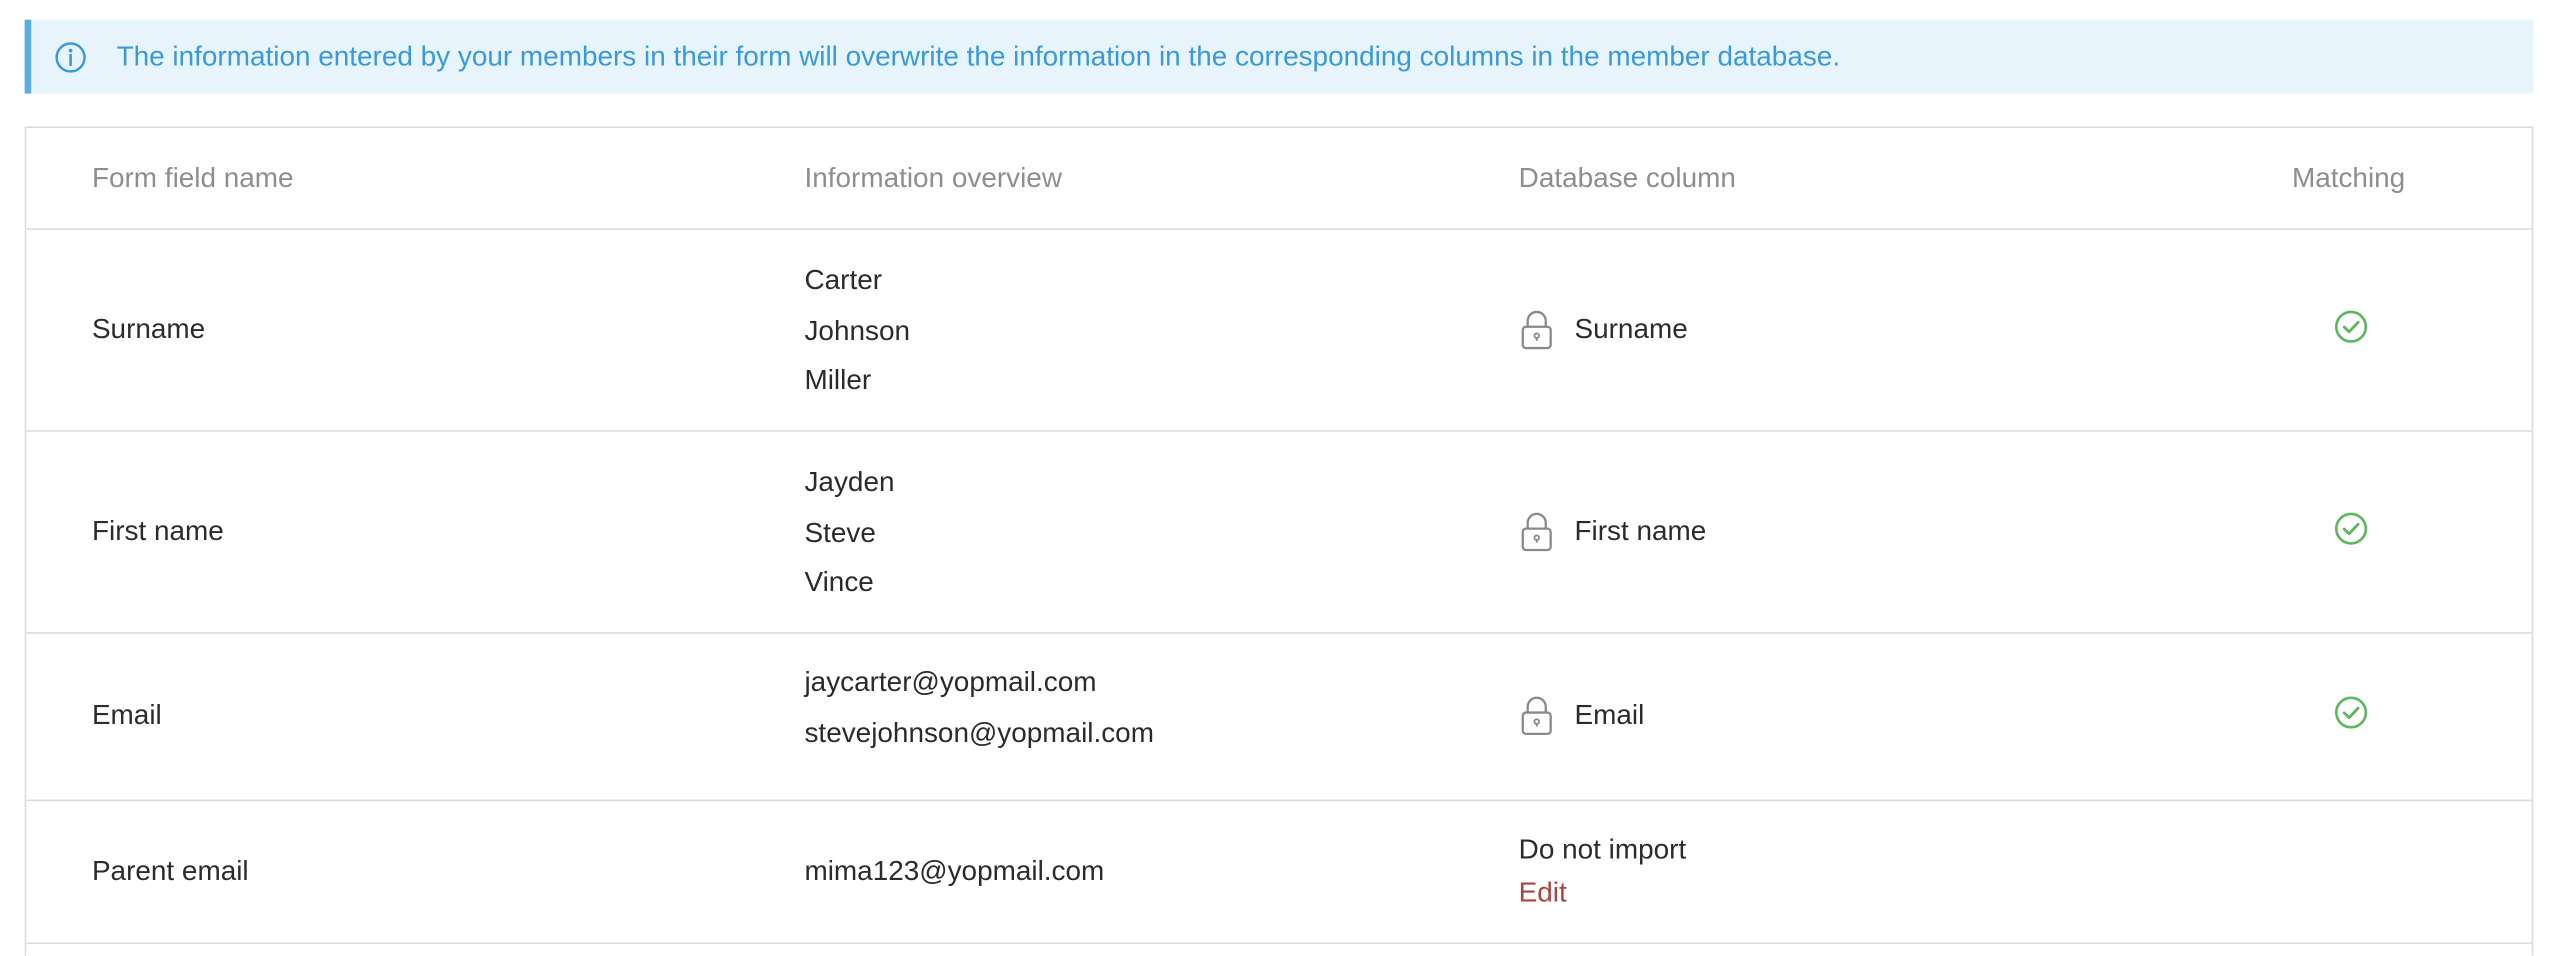 This screenshot has height=956, width=2558. I want to click on overview-value: Miller, so click(838, 380).